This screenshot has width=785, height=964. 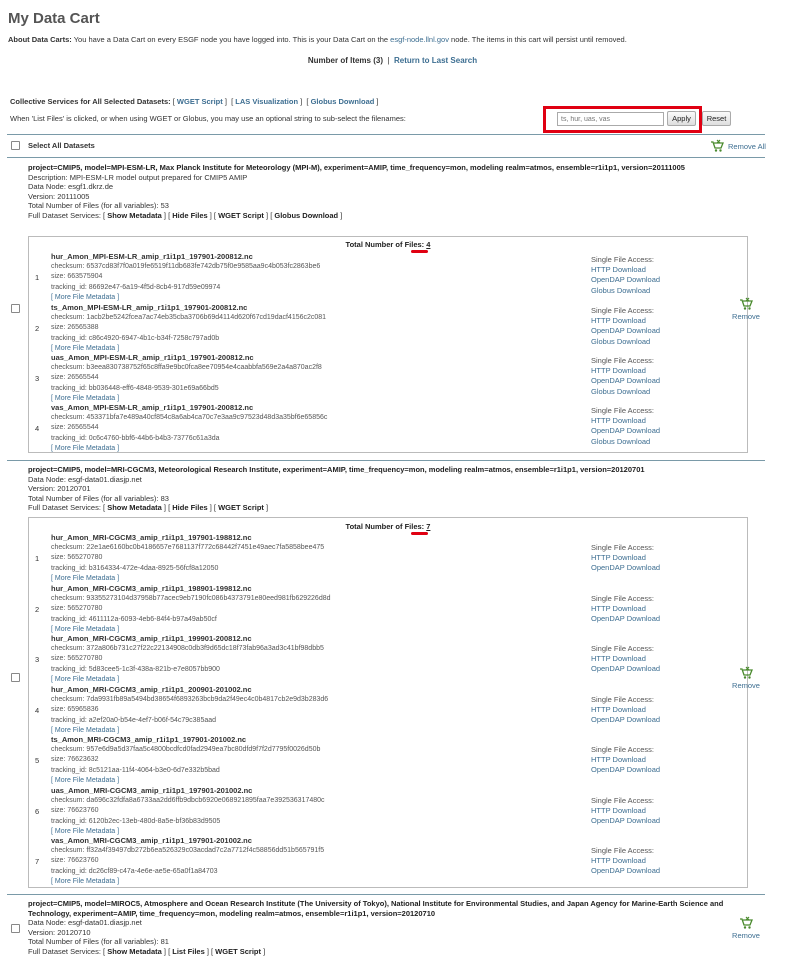 What do you see at coordinates (188, 951) in the screenshot?
I see `list-files-link: List Files` at bounding box center [188, 951].